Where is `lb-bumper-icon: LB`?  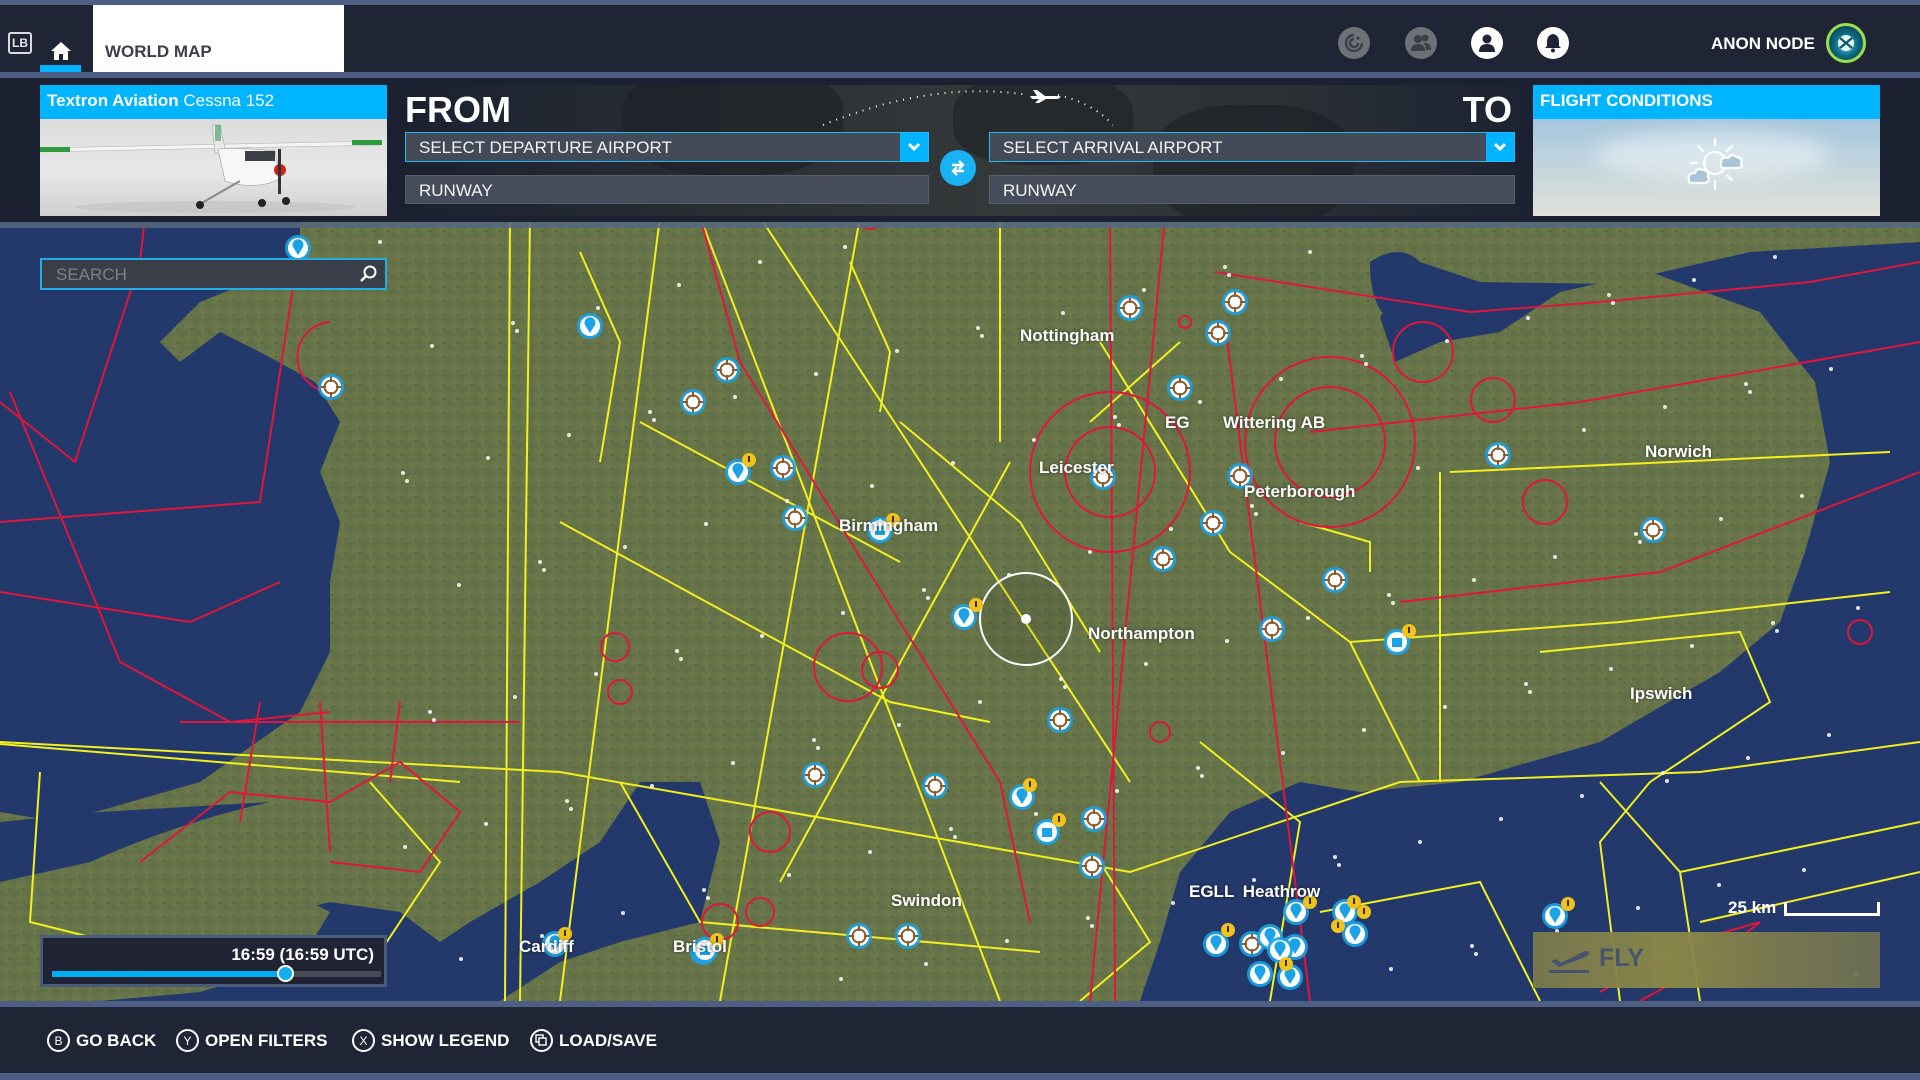 lb-bumper-icon: LB is located at coordinates (20, 43).